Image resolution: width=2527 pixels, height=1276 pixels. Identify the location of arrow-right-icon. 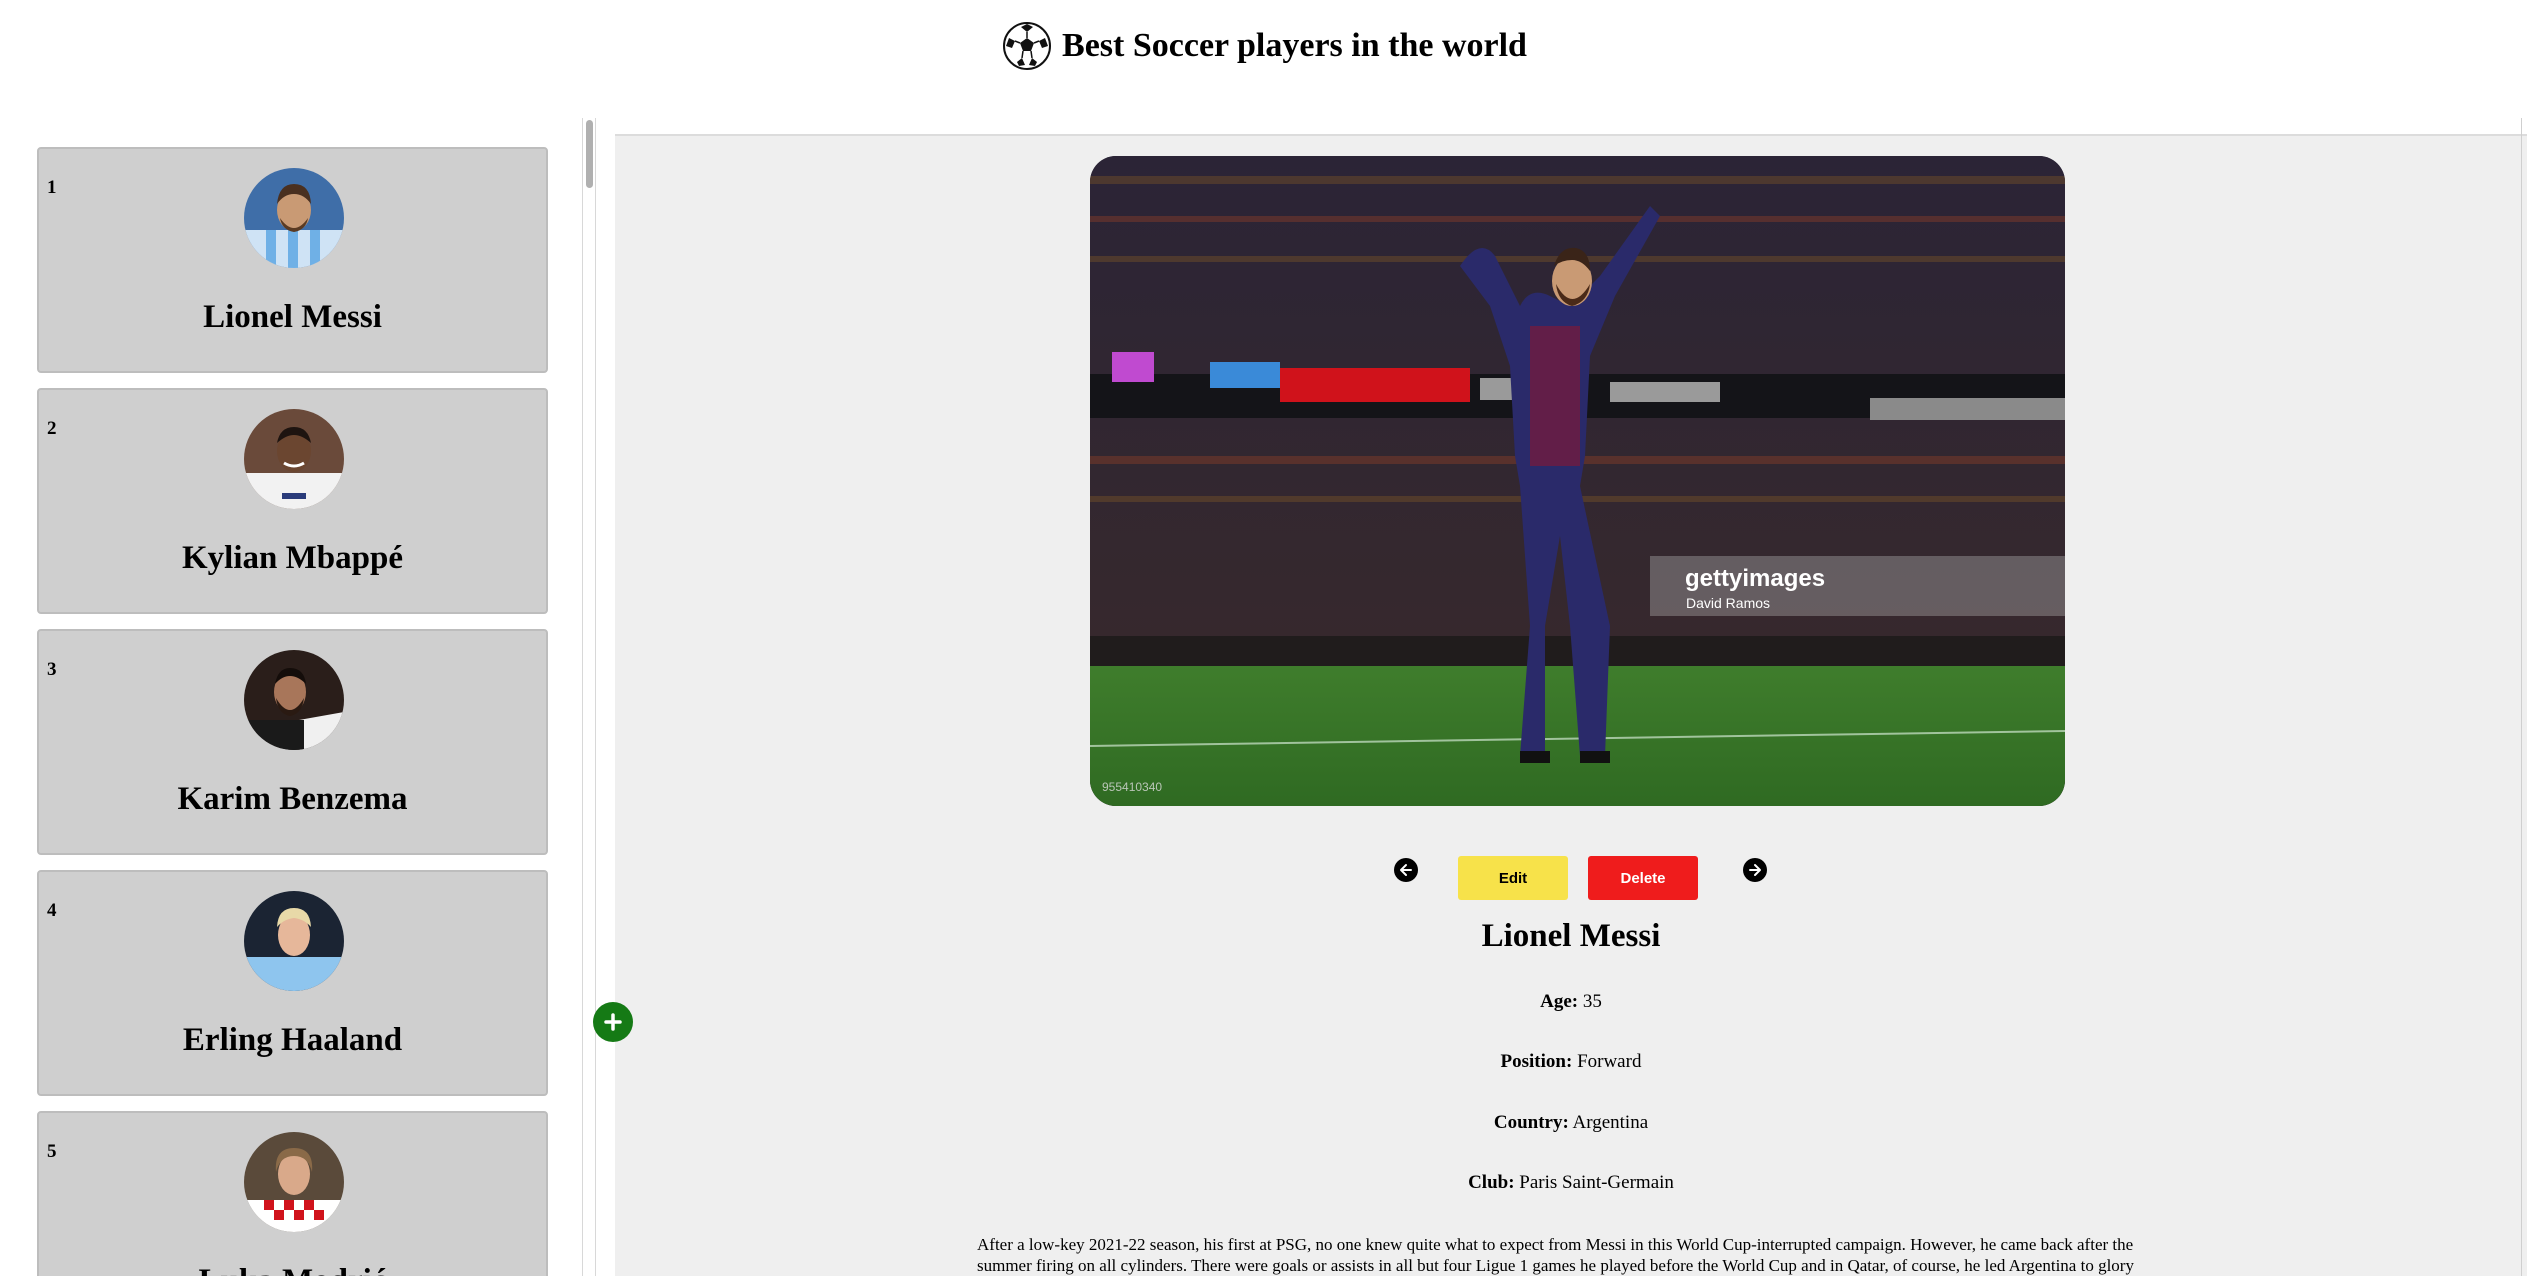
(1755, 870).